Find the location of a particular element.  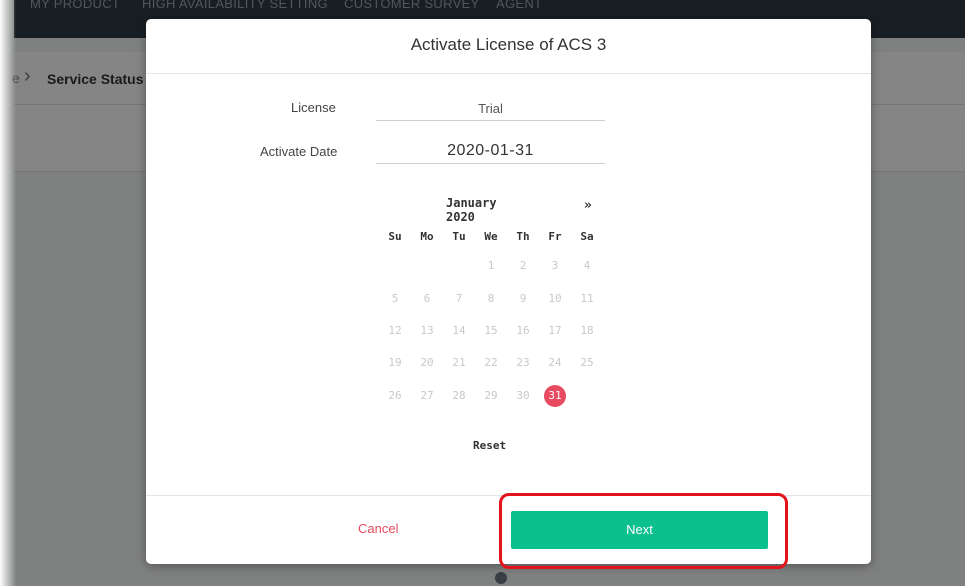

annotation-highlight is located at coordinates (643, 531).